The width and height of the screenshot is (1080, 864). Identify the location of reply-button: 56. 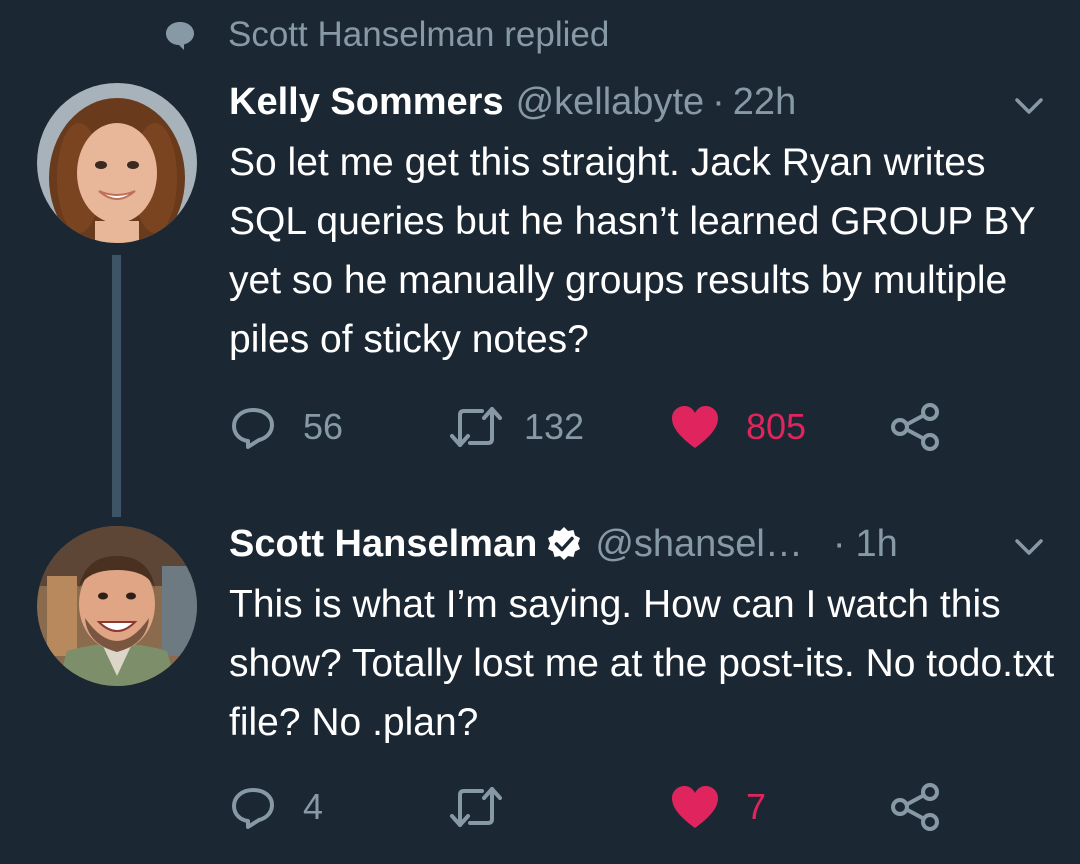
(286, 427).